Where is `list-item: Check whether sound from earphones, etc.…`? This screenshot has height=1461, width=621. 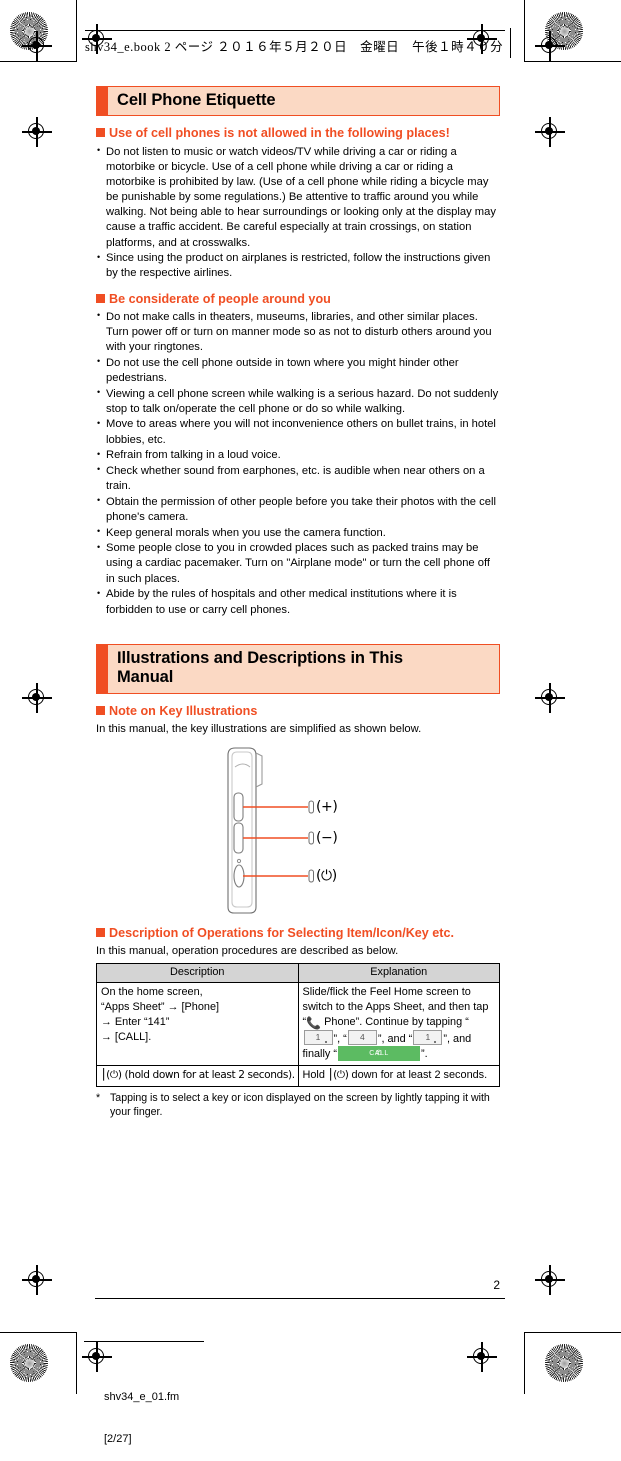
list-item: Check whether sound from earphones, etc.… is located at coordinates (298, 478).